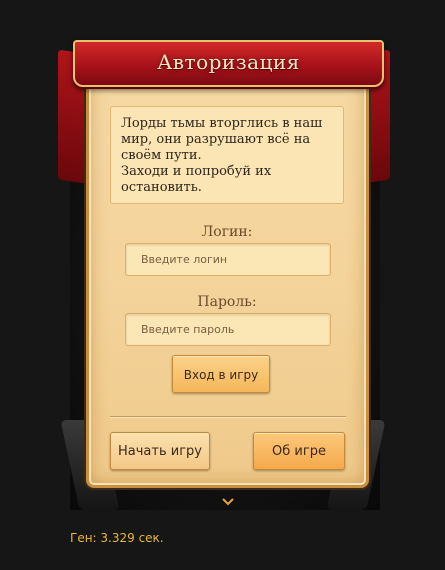 The image size is (445, 570). Describe the element at coordinates (161, 155) in the screenshot. I see `intro-message-line: своём пути.` at that location.